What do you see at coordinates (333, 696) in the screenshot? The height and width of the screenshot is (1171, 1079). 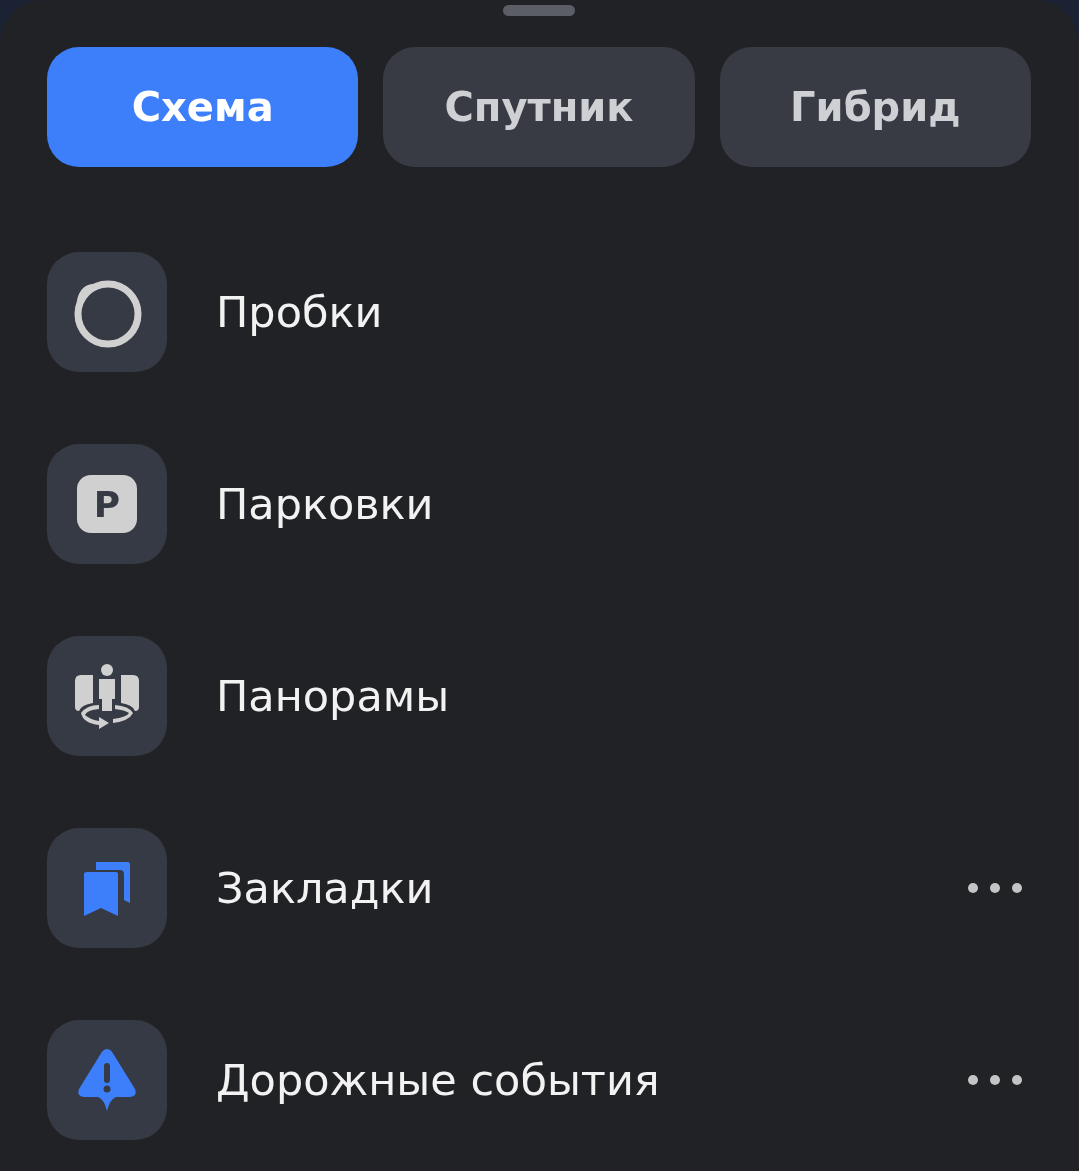 I see `layer-label: Панорамы` at bounding box center [333, 696].